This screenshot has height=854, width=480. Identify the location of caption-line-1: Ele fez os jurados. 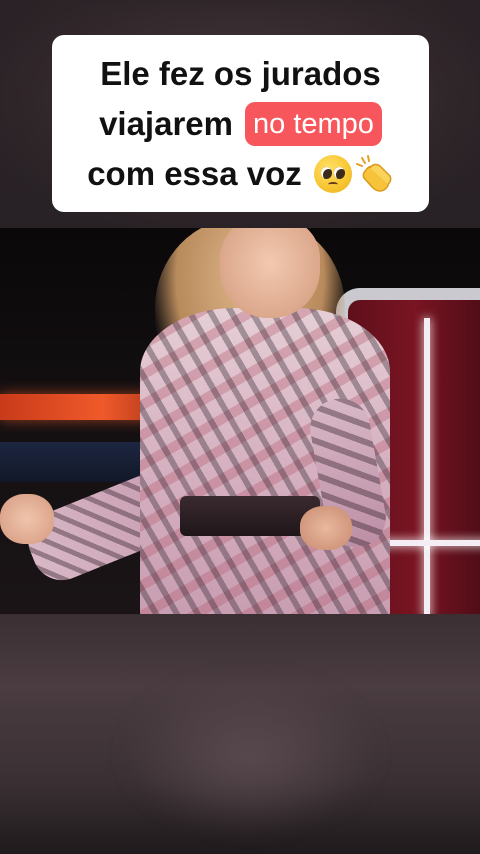
(240, 74).